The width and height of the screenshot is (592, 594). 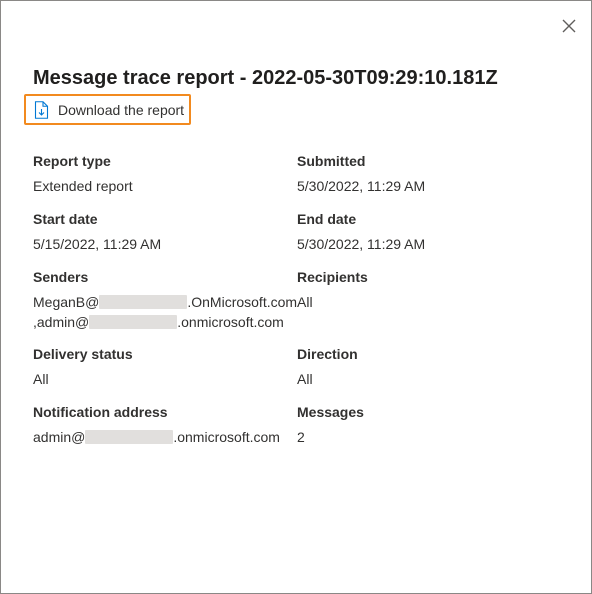 What do you see at coordinates (41, 379) in the screenshot?
I see `delivery-status-value: All` at bounding box center [41, 379].